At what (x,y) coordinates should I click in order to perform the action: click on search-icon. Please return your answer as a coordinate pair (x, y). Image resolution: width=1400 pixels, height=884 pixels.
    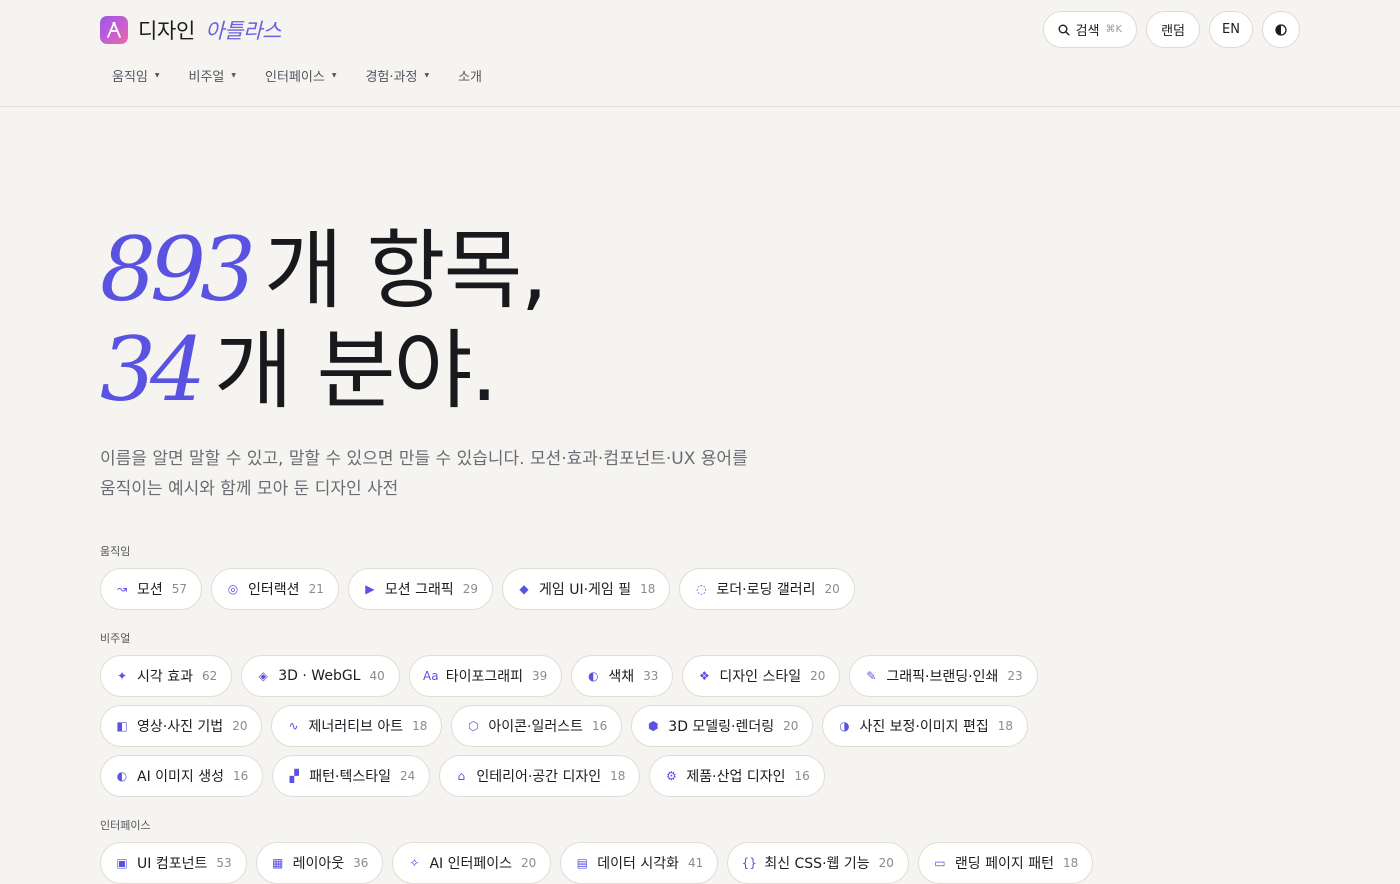
    Looking at the image, I should click on (1064, 30).